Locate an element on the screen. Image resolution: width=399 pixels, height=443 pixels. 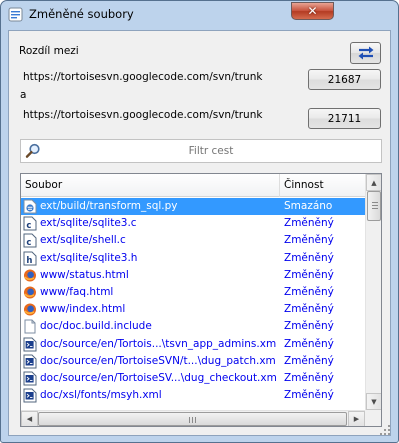
column-separator is located at coordinates (279, 185).